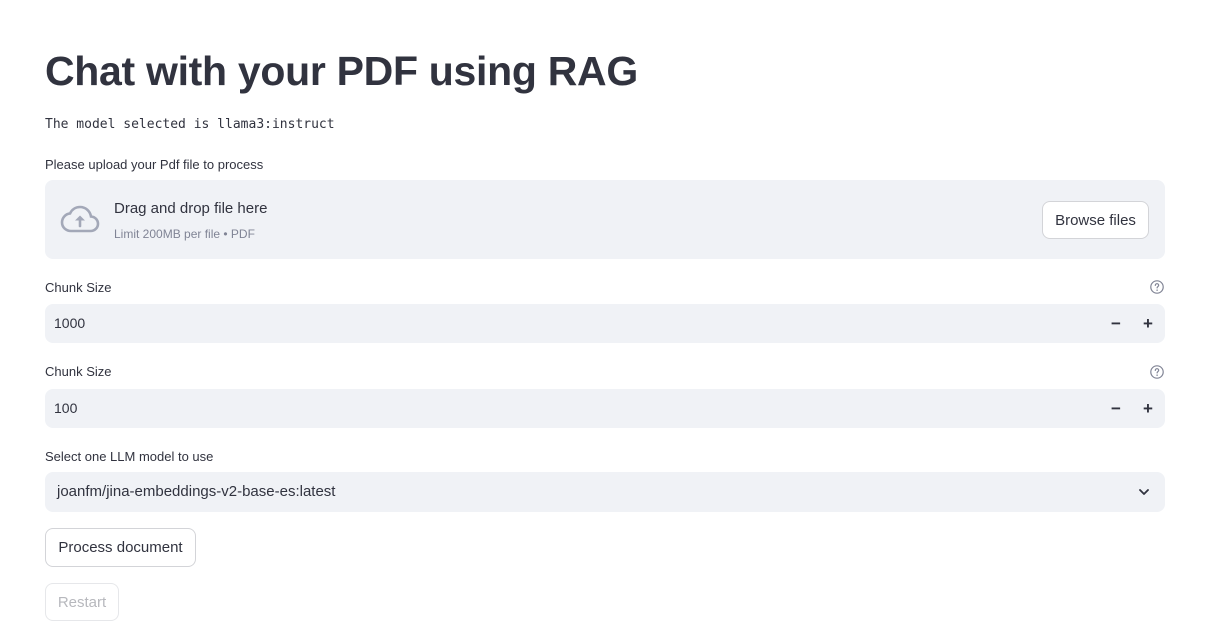 This screenshot has width=1219, height=639. I want to click on model-select-label: Select one LLM model to use, so click(129, 456).